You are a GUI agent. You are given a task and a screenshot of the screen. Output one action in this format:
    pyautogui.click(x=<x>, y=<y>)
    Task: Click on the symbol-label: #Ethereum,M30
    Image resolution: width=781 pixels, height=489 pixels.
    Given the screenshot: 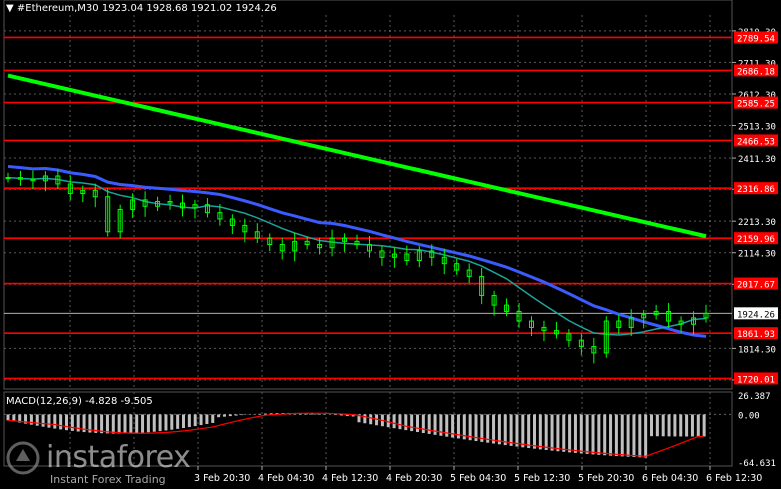 What is the action you would take?
    pyautogui.click(x=57, y=8)
    